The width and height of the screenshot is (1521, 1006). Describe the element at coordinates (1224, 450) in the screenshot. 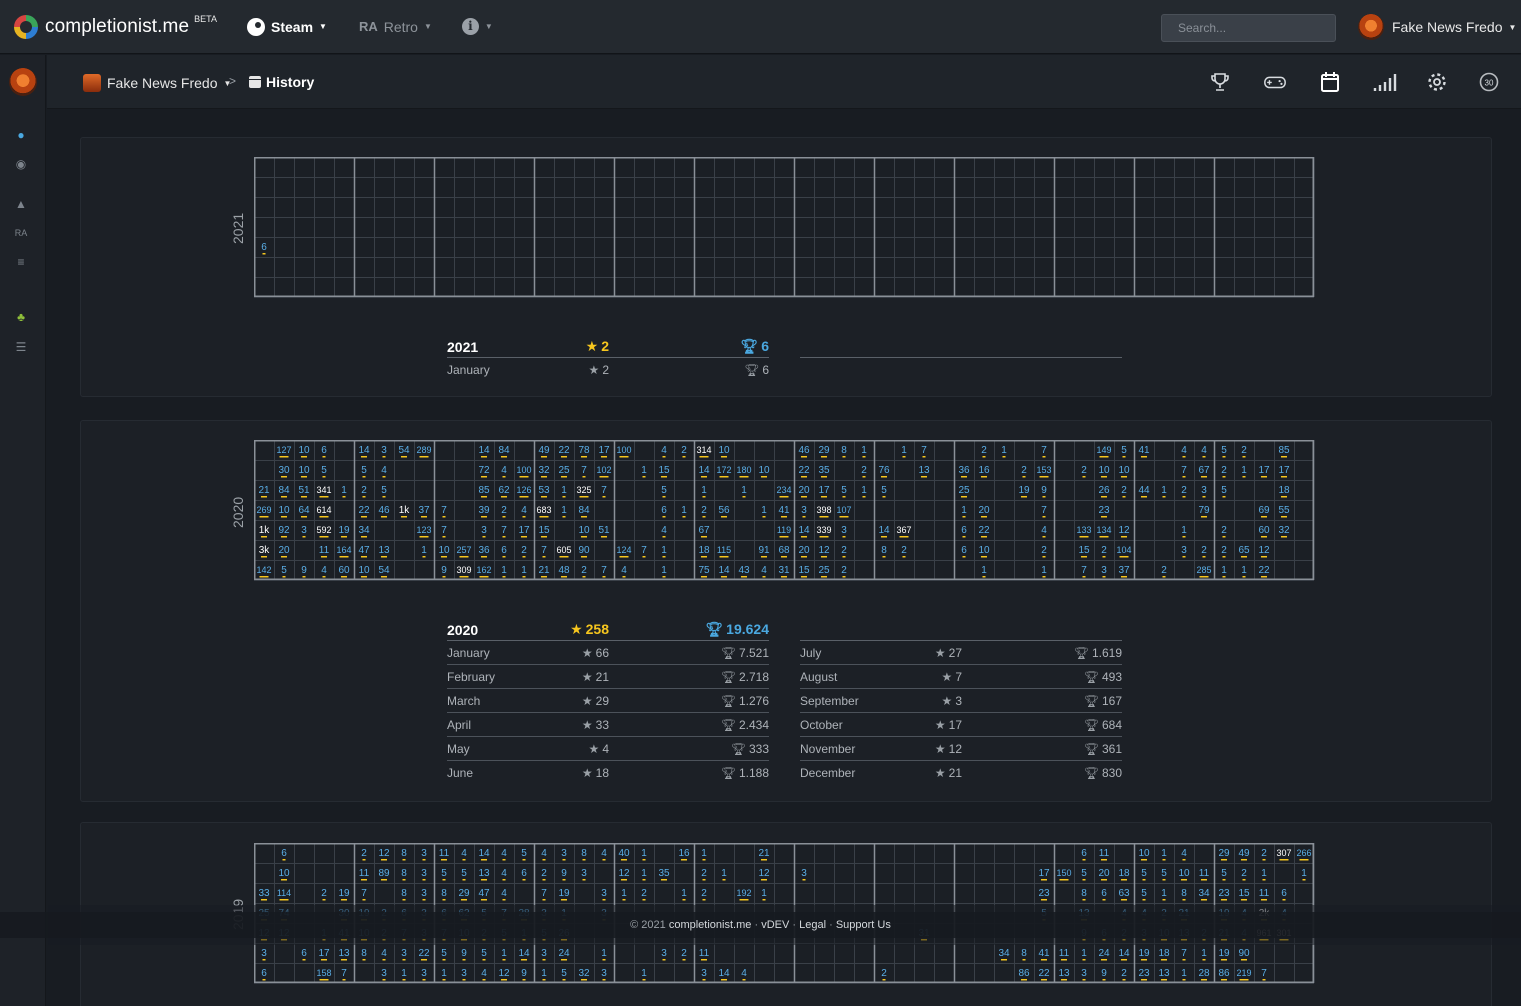

I see `day-cell-value: 5` at that location.